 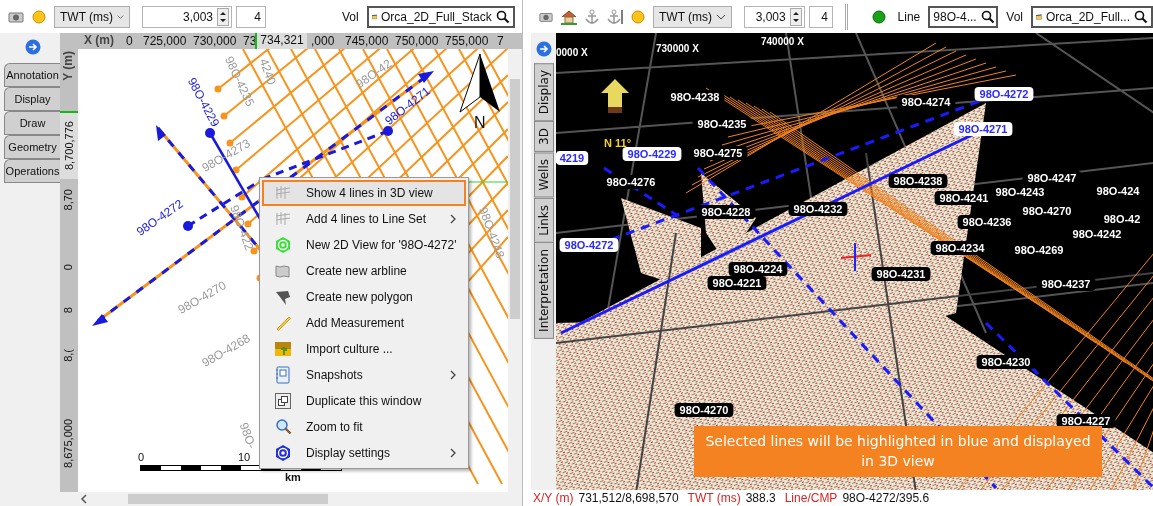 What do you see at coordinates (364, 323) in the screenshot?
I see `menu-item: Add Measurement` at bounding box center [364, 323].